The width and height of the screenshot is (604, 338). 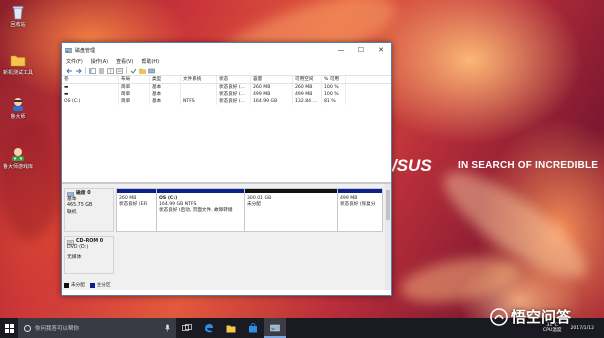 I want to click on desktop-icon-test-tools: 新机测试工具, so click(x=18, y=64).